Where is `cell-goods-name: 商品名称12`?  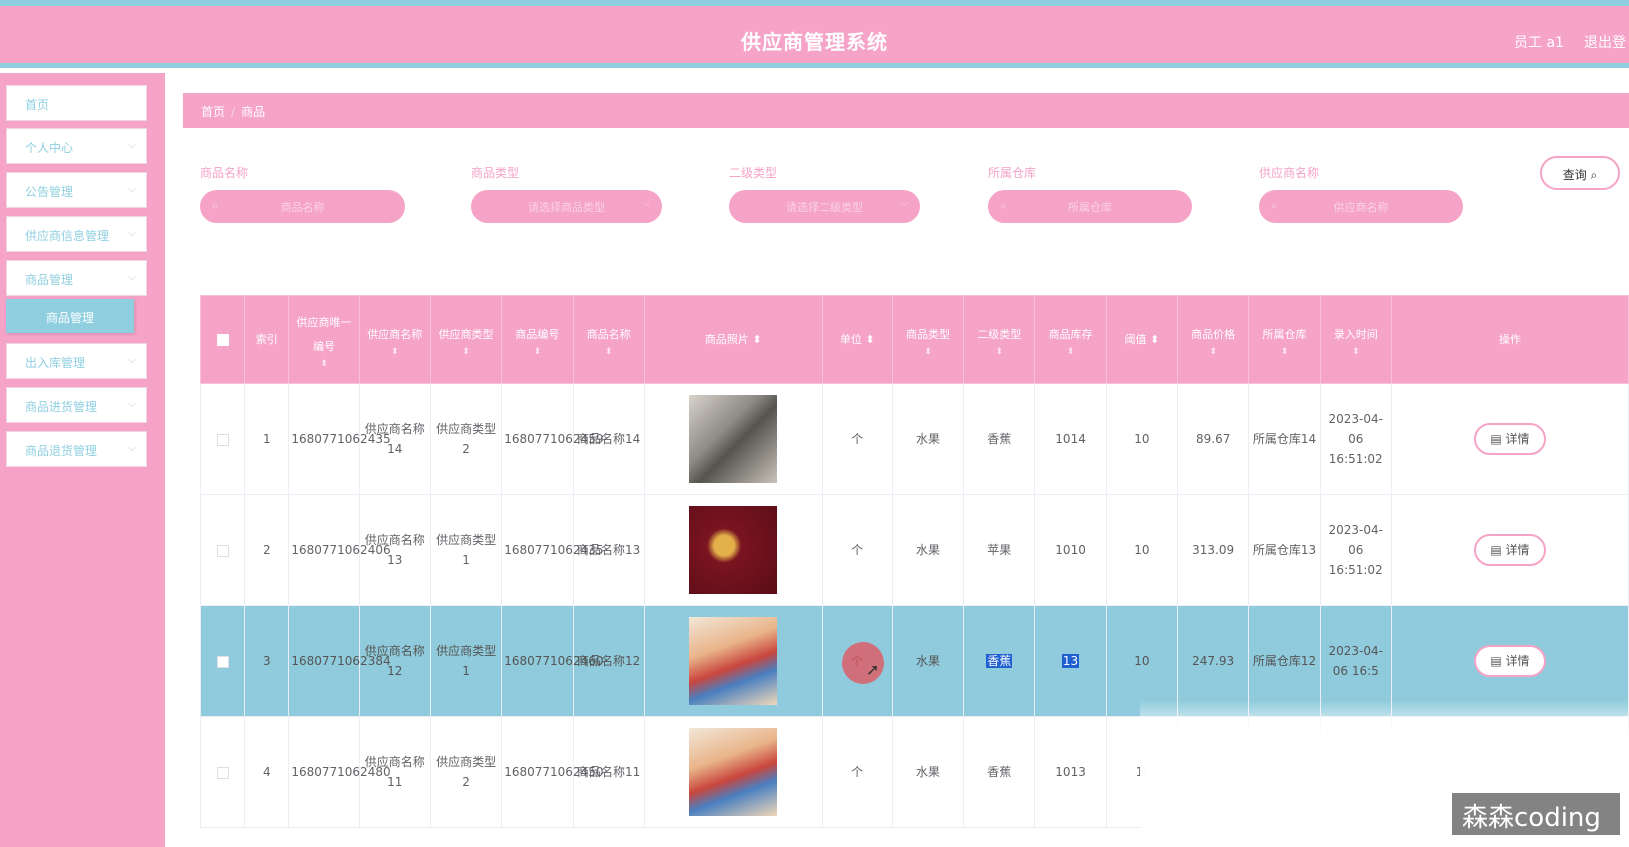 cell-goods-name: 商品名称12 is located at coordinates (608, 661).